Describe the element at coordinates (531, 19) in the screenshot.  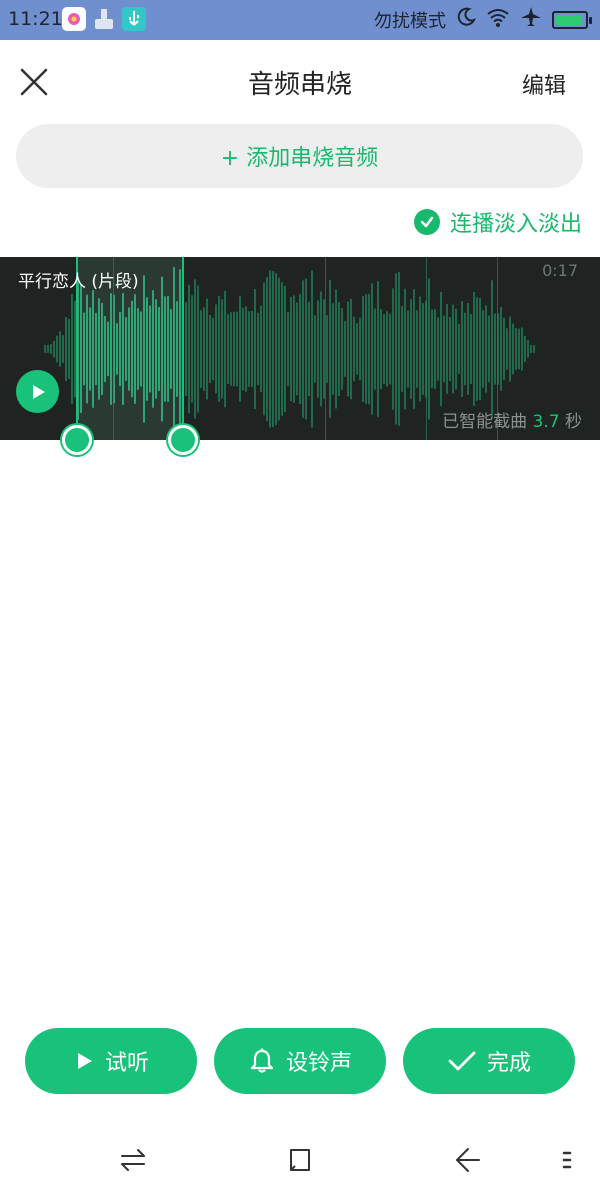
I see `airplane-icon` at that location.